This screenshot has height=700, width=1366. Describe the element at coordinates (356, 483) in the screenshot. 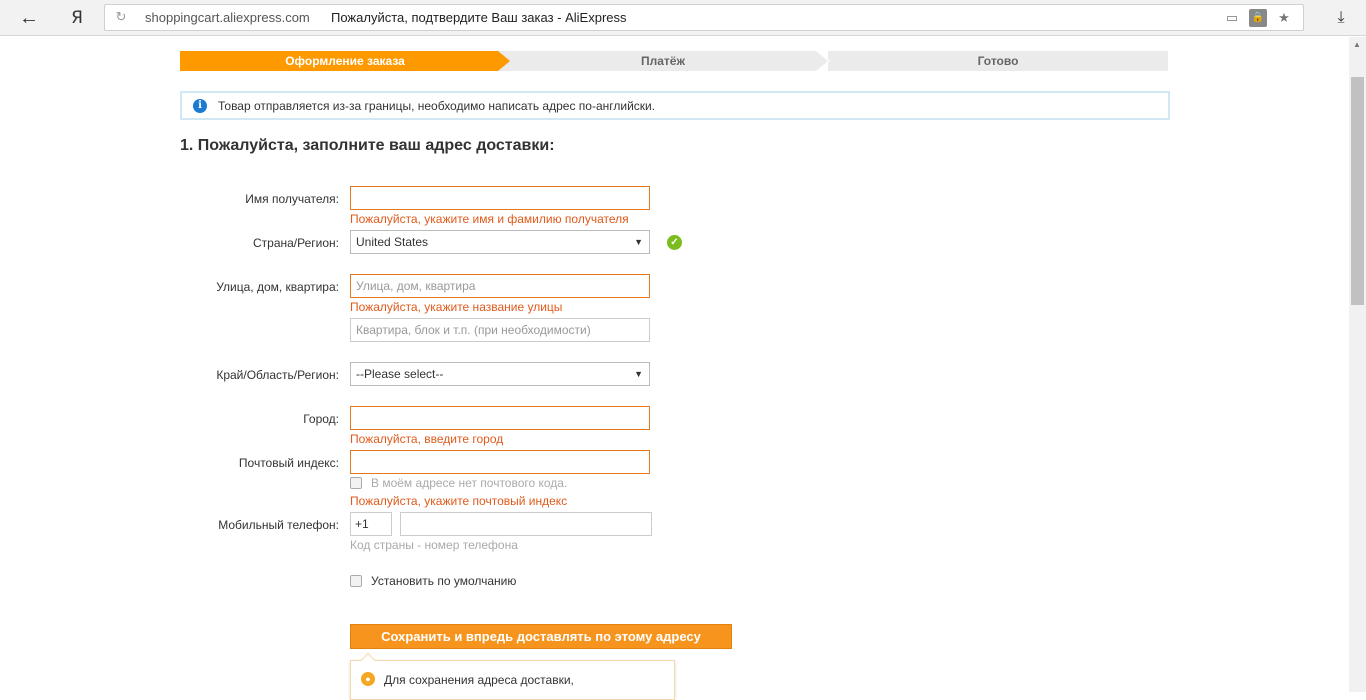

I see `no-zip-checkbox` at that location.